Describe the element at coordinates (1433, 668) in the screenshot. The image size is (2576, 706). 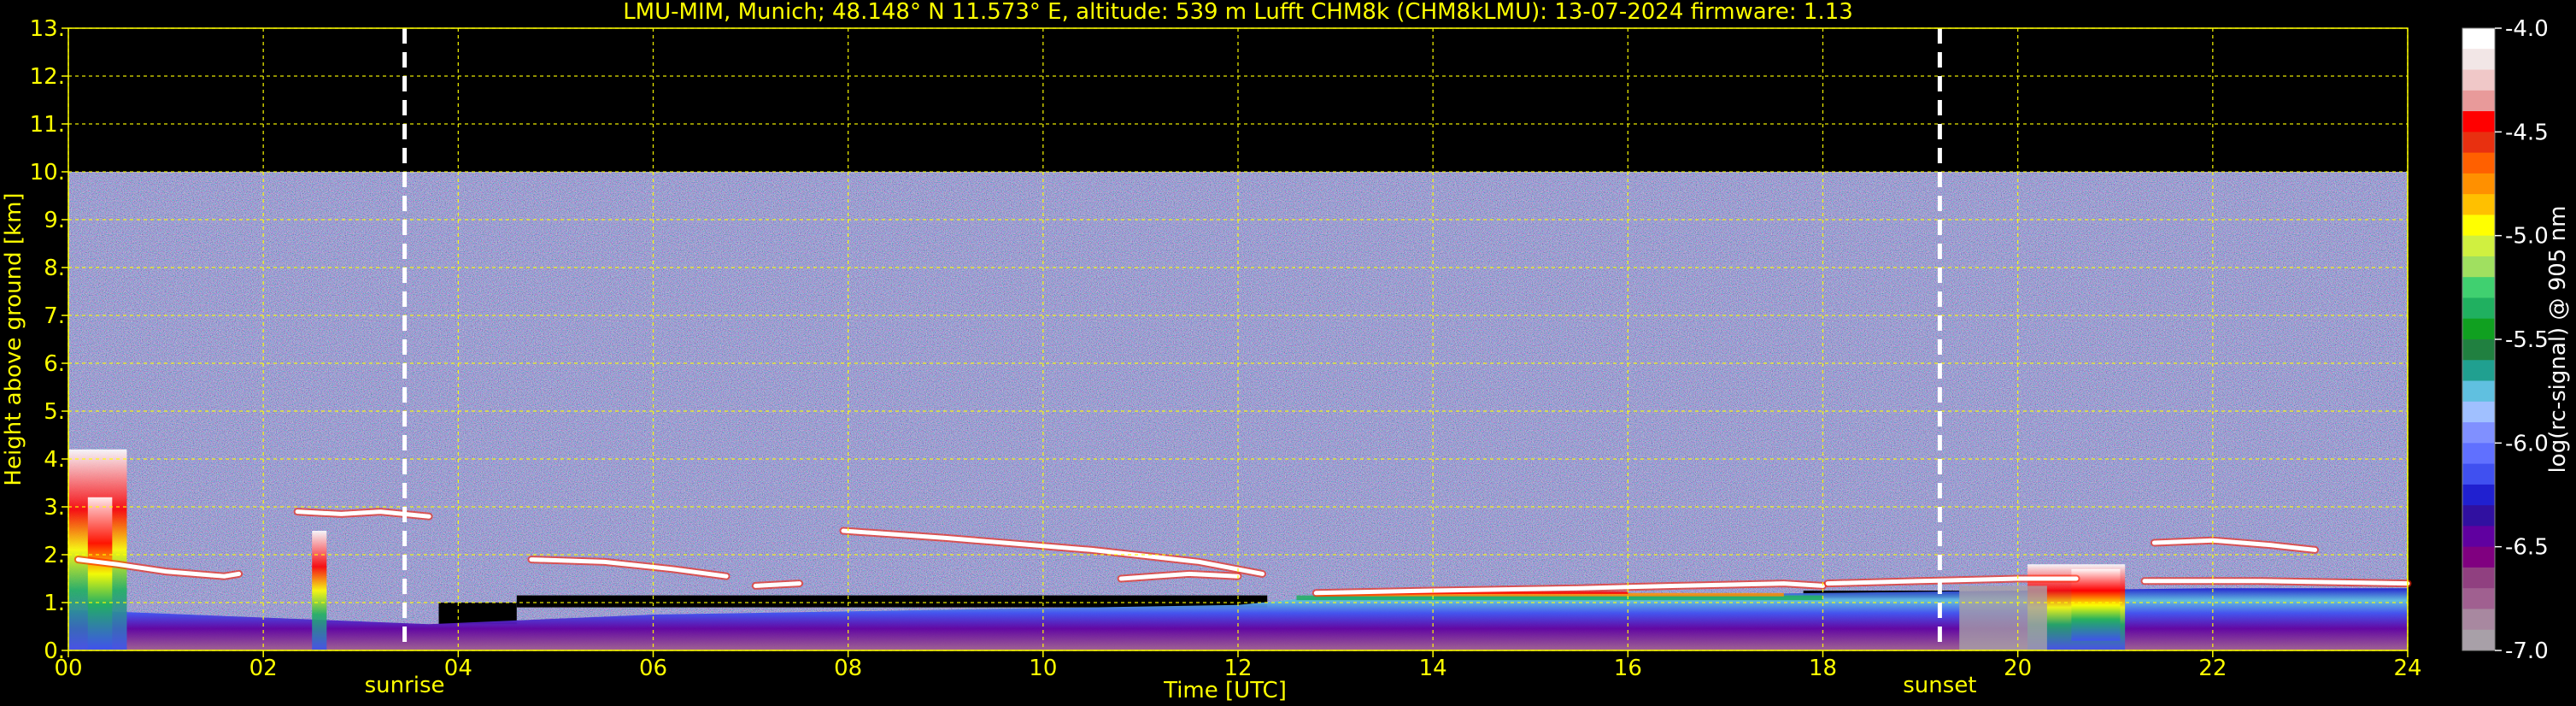
I see `x-tick-label: 14` at that location.